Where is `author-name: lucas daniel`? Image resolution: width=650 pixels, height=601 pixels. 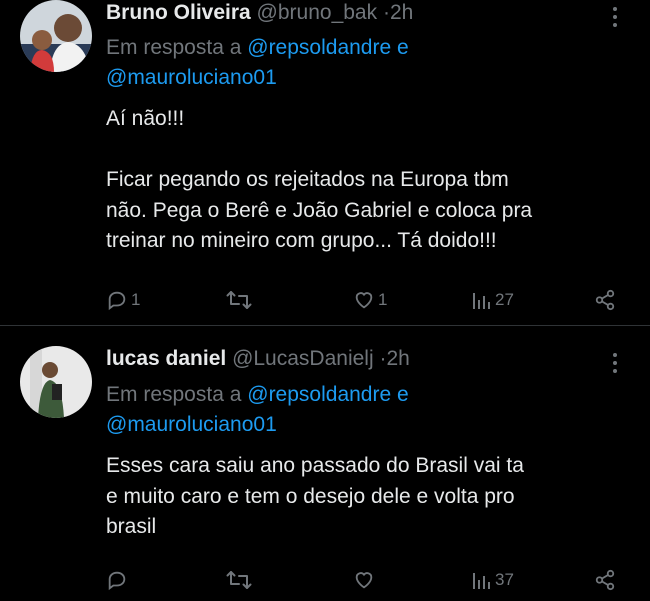
author-name: lucas daniel is located at coordinates (166, 358).